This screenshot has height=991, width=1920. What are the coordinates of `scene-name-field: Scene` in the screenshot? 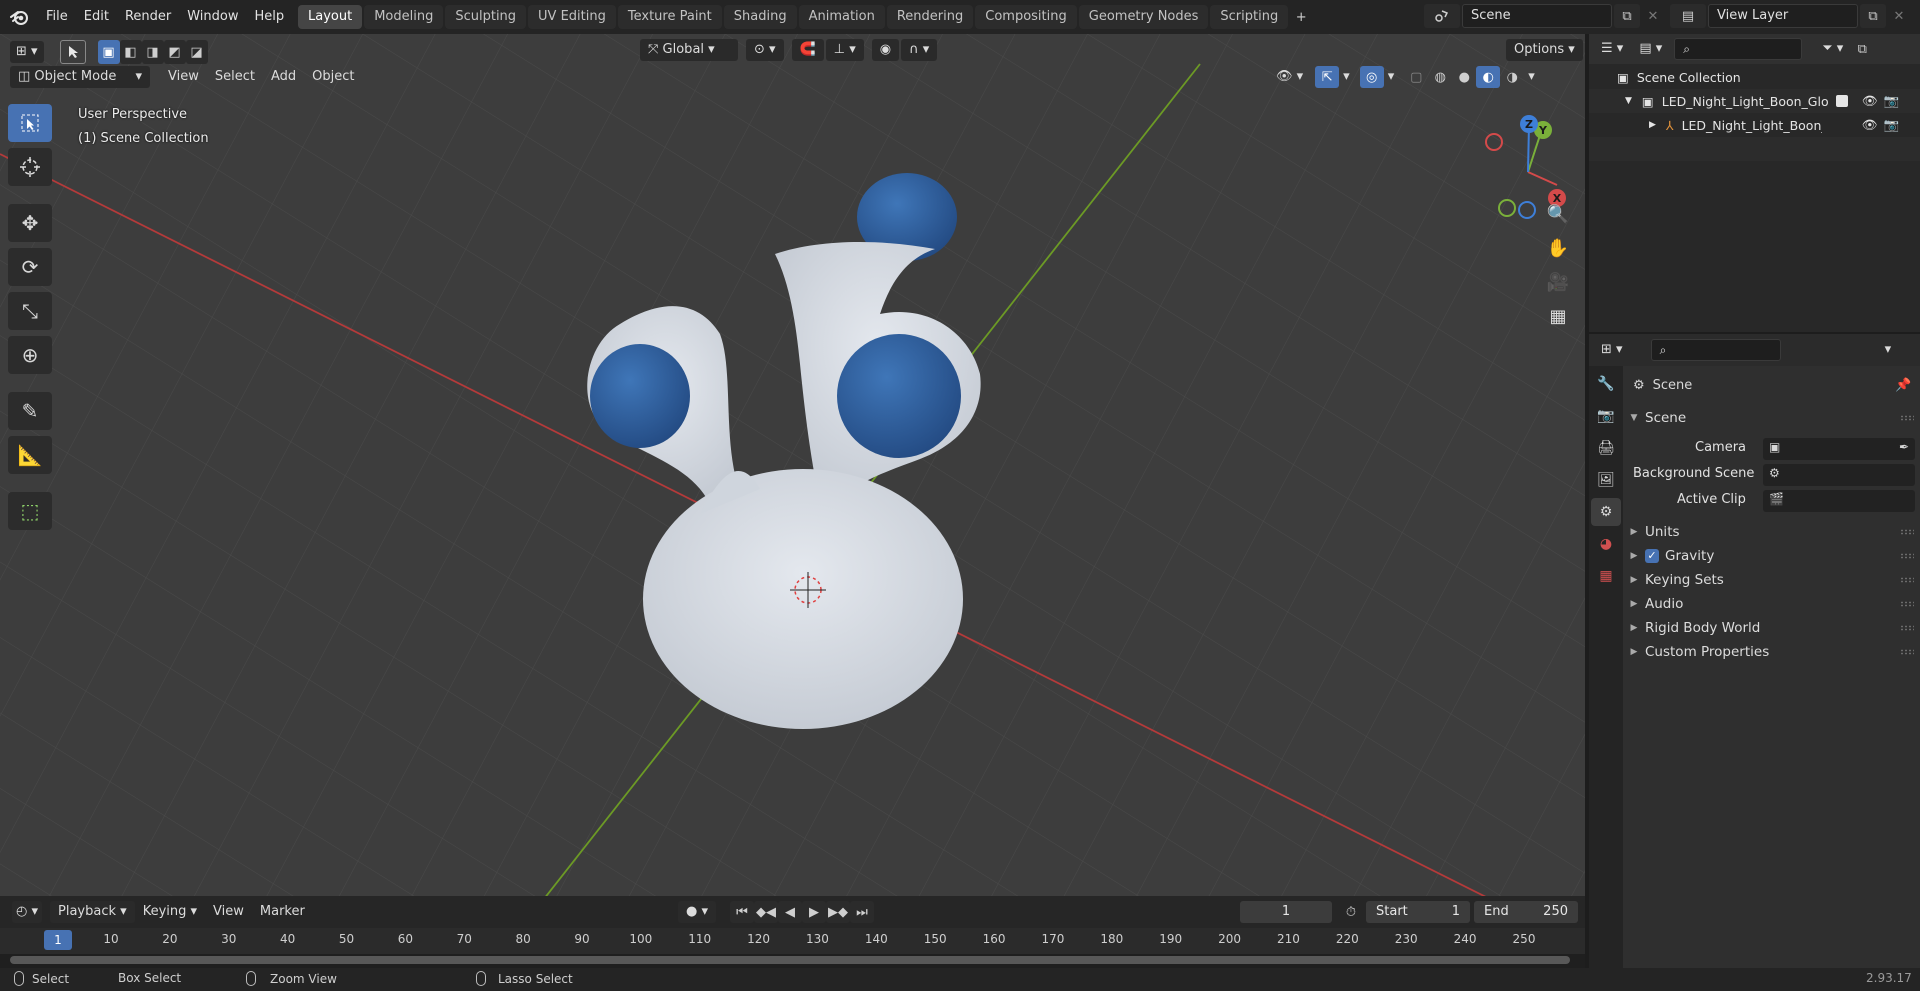 It's located at (1537, 16).